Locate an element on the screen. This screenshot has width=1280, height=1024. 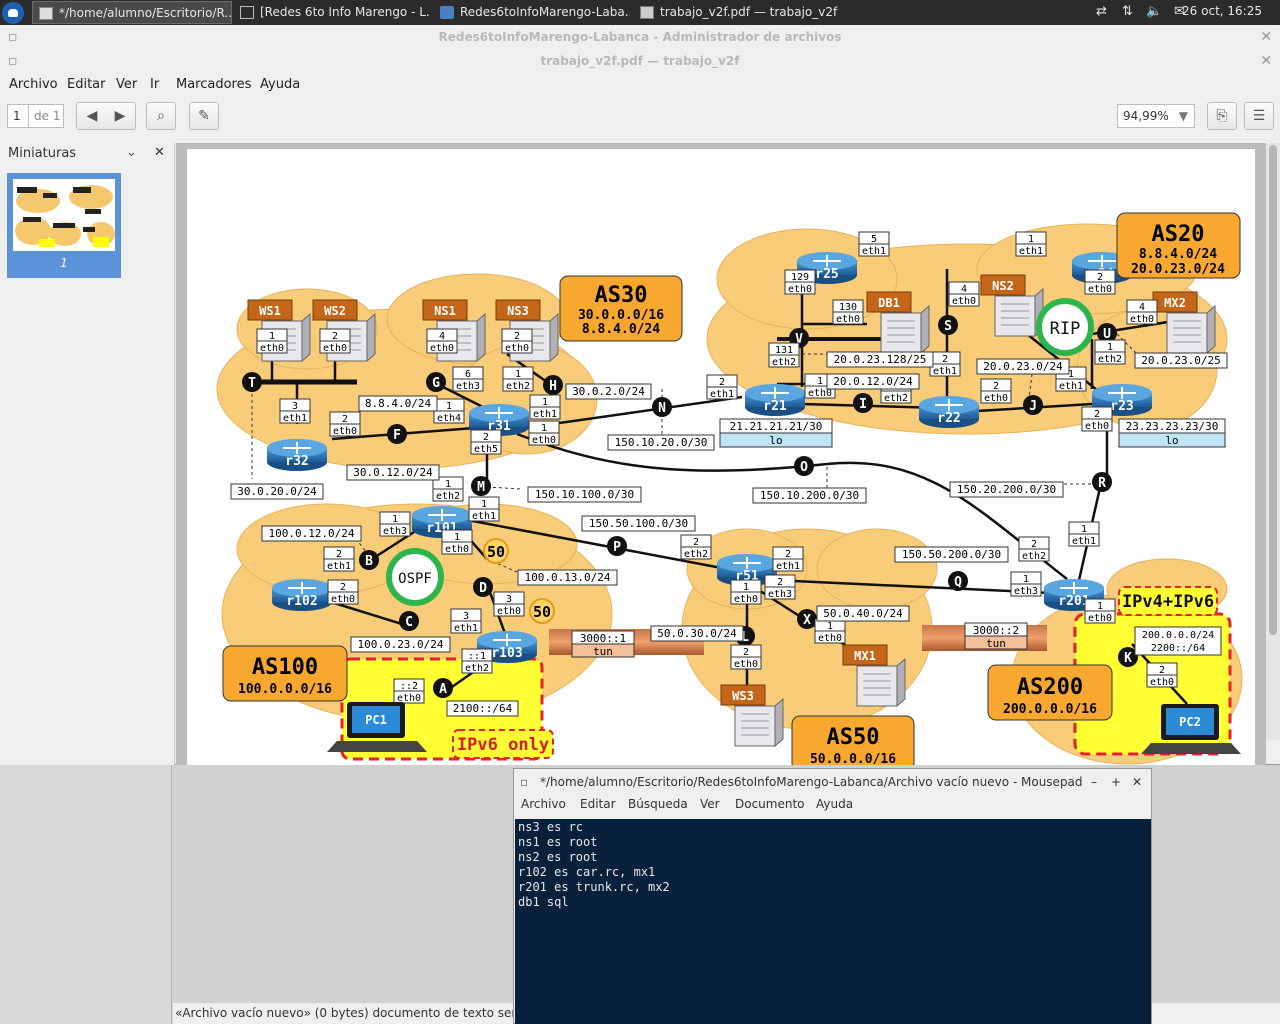
node-q: Q is located at coordinates (958, 581).